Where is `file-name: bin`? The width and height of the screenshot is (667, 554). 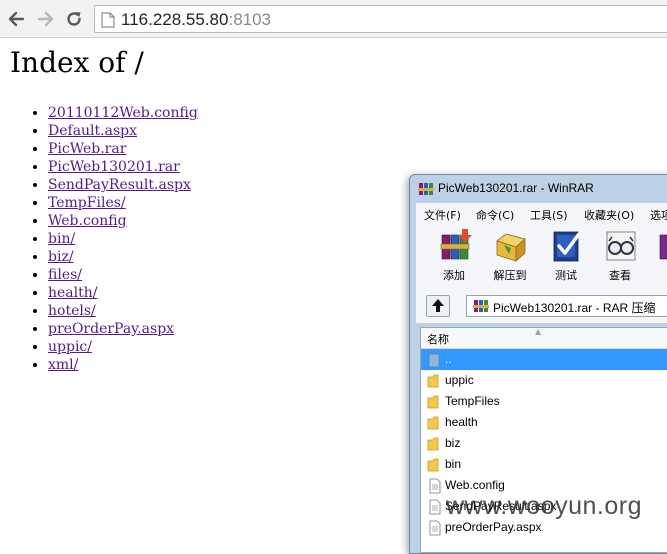
file-name: bin is located at coordinates (453, 464).